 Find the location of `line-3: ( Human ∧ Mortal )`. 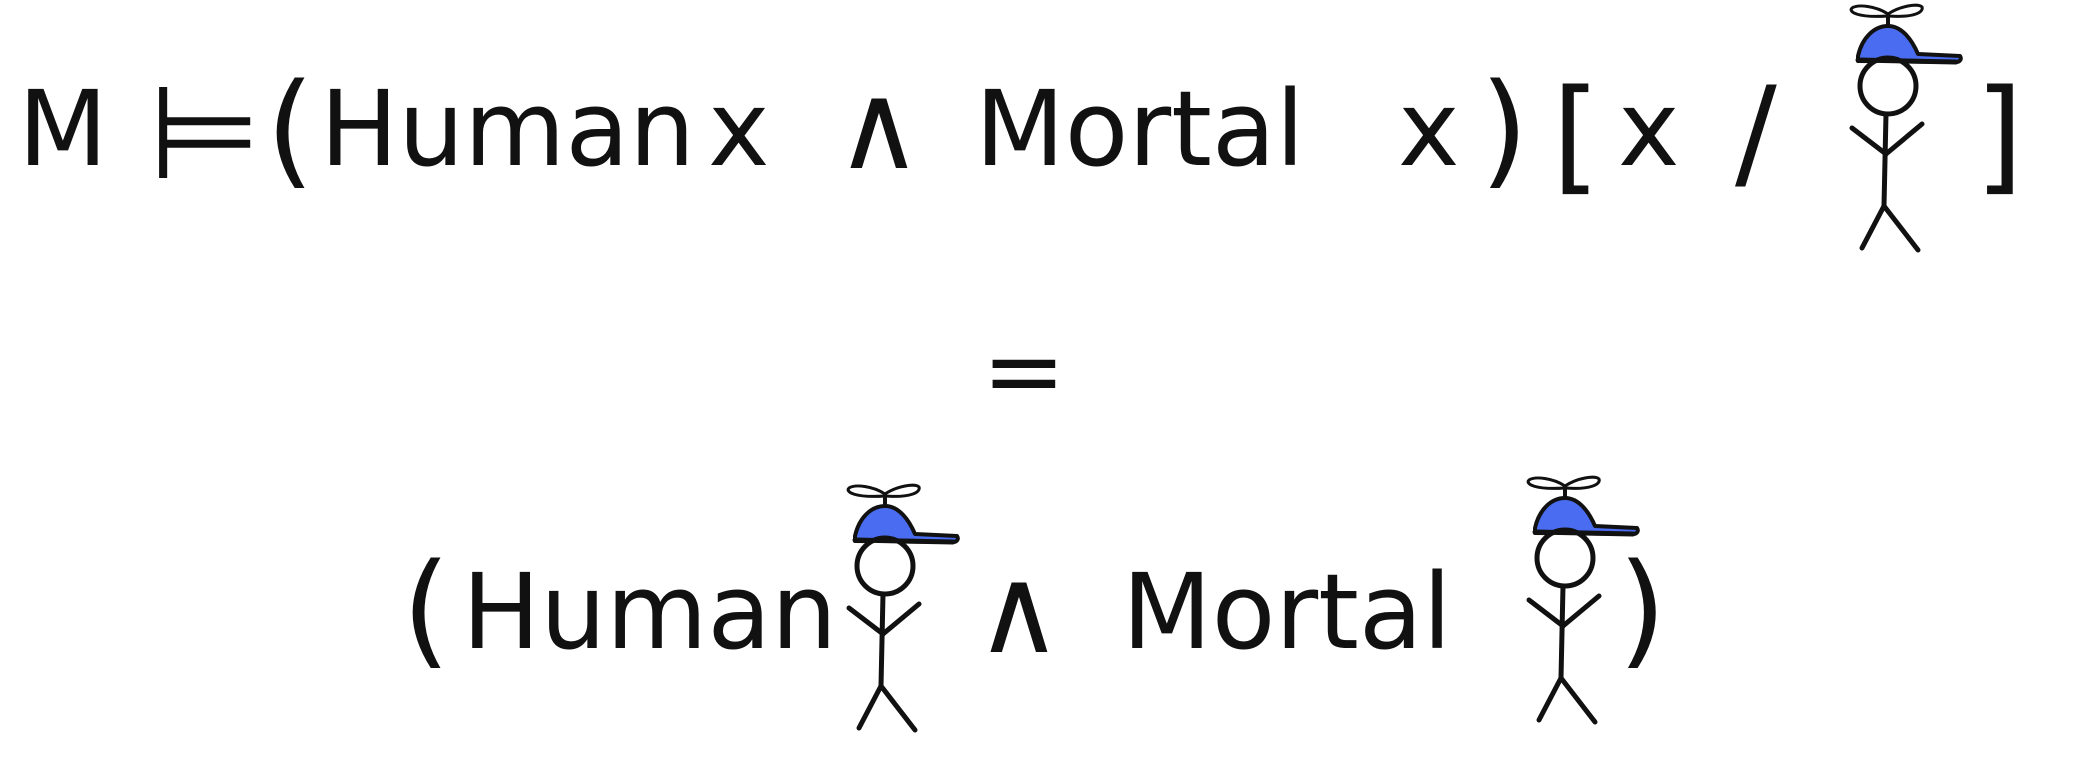

line-3: ( Human ∧ Mortal ) is located at coordinates (1034, 610).